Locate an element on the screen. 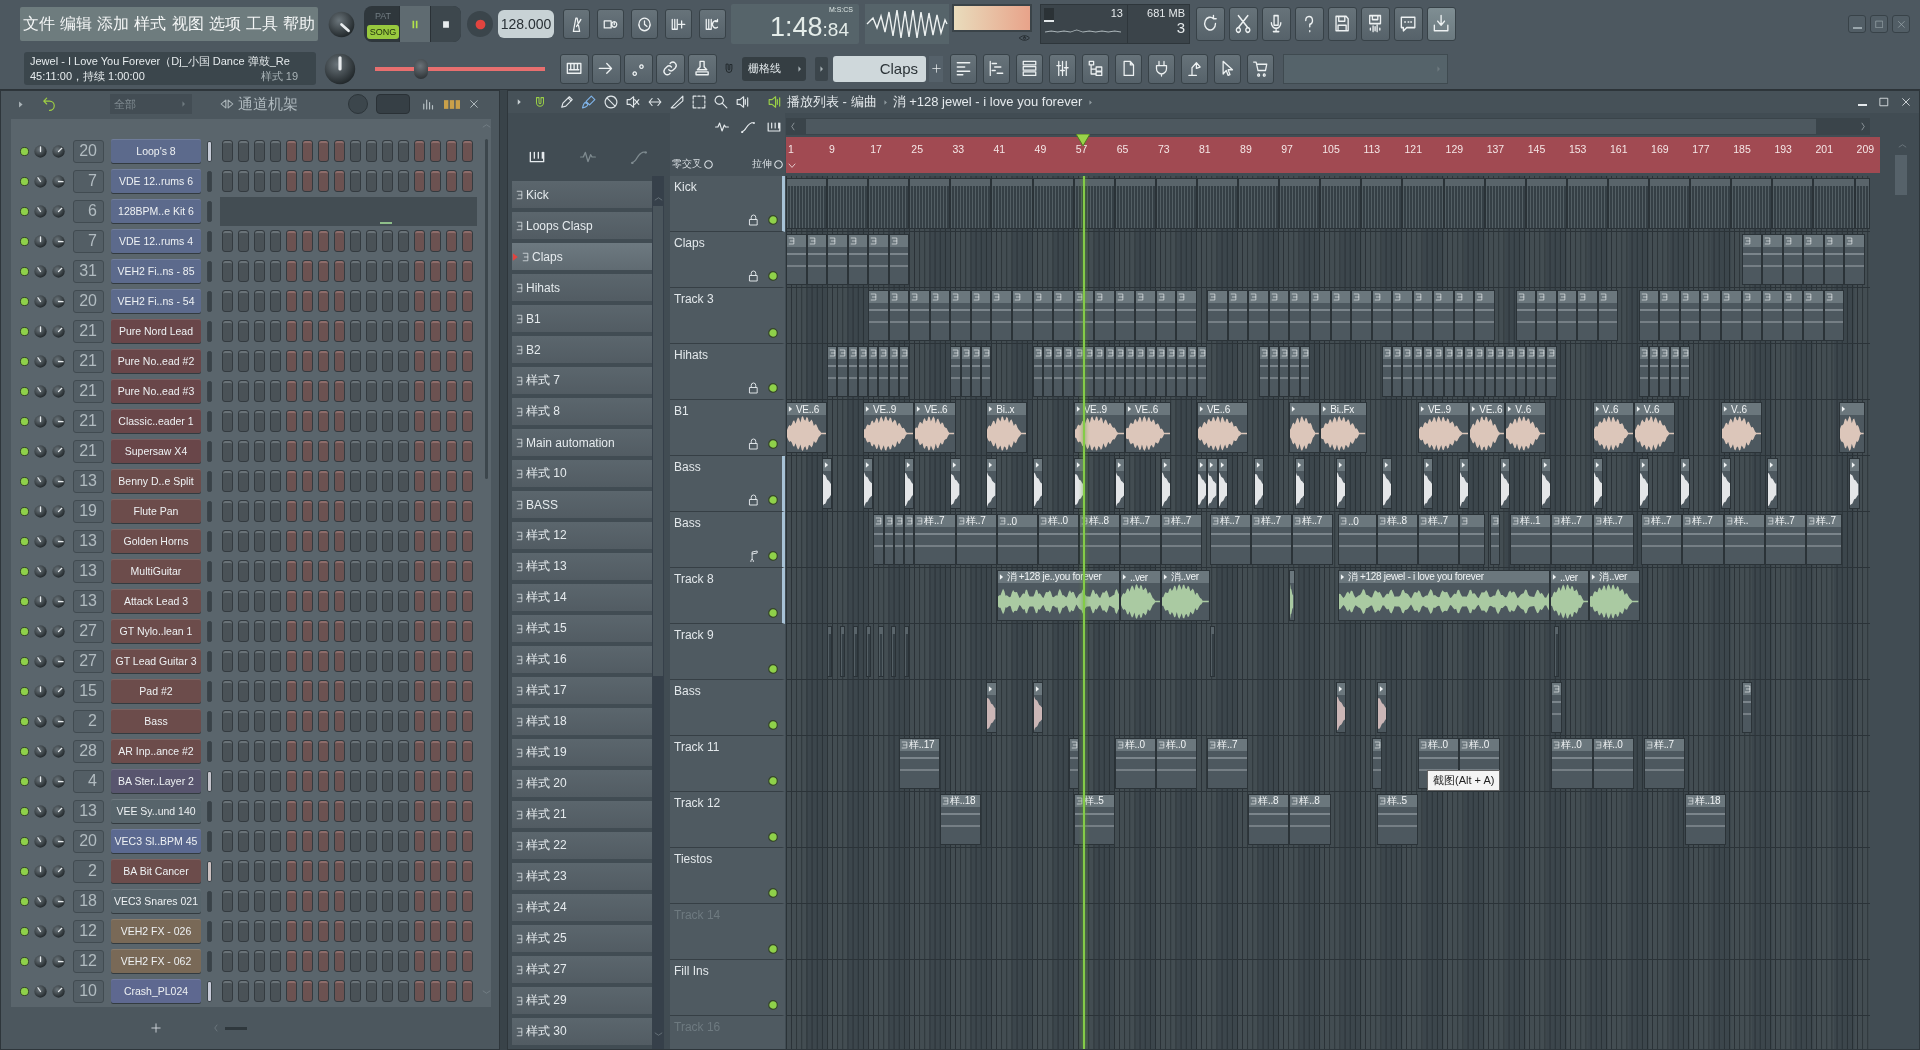 This screenshot has width=1920, height=1050. audio-clip: VE..6 is located at coordinates (935, 427).